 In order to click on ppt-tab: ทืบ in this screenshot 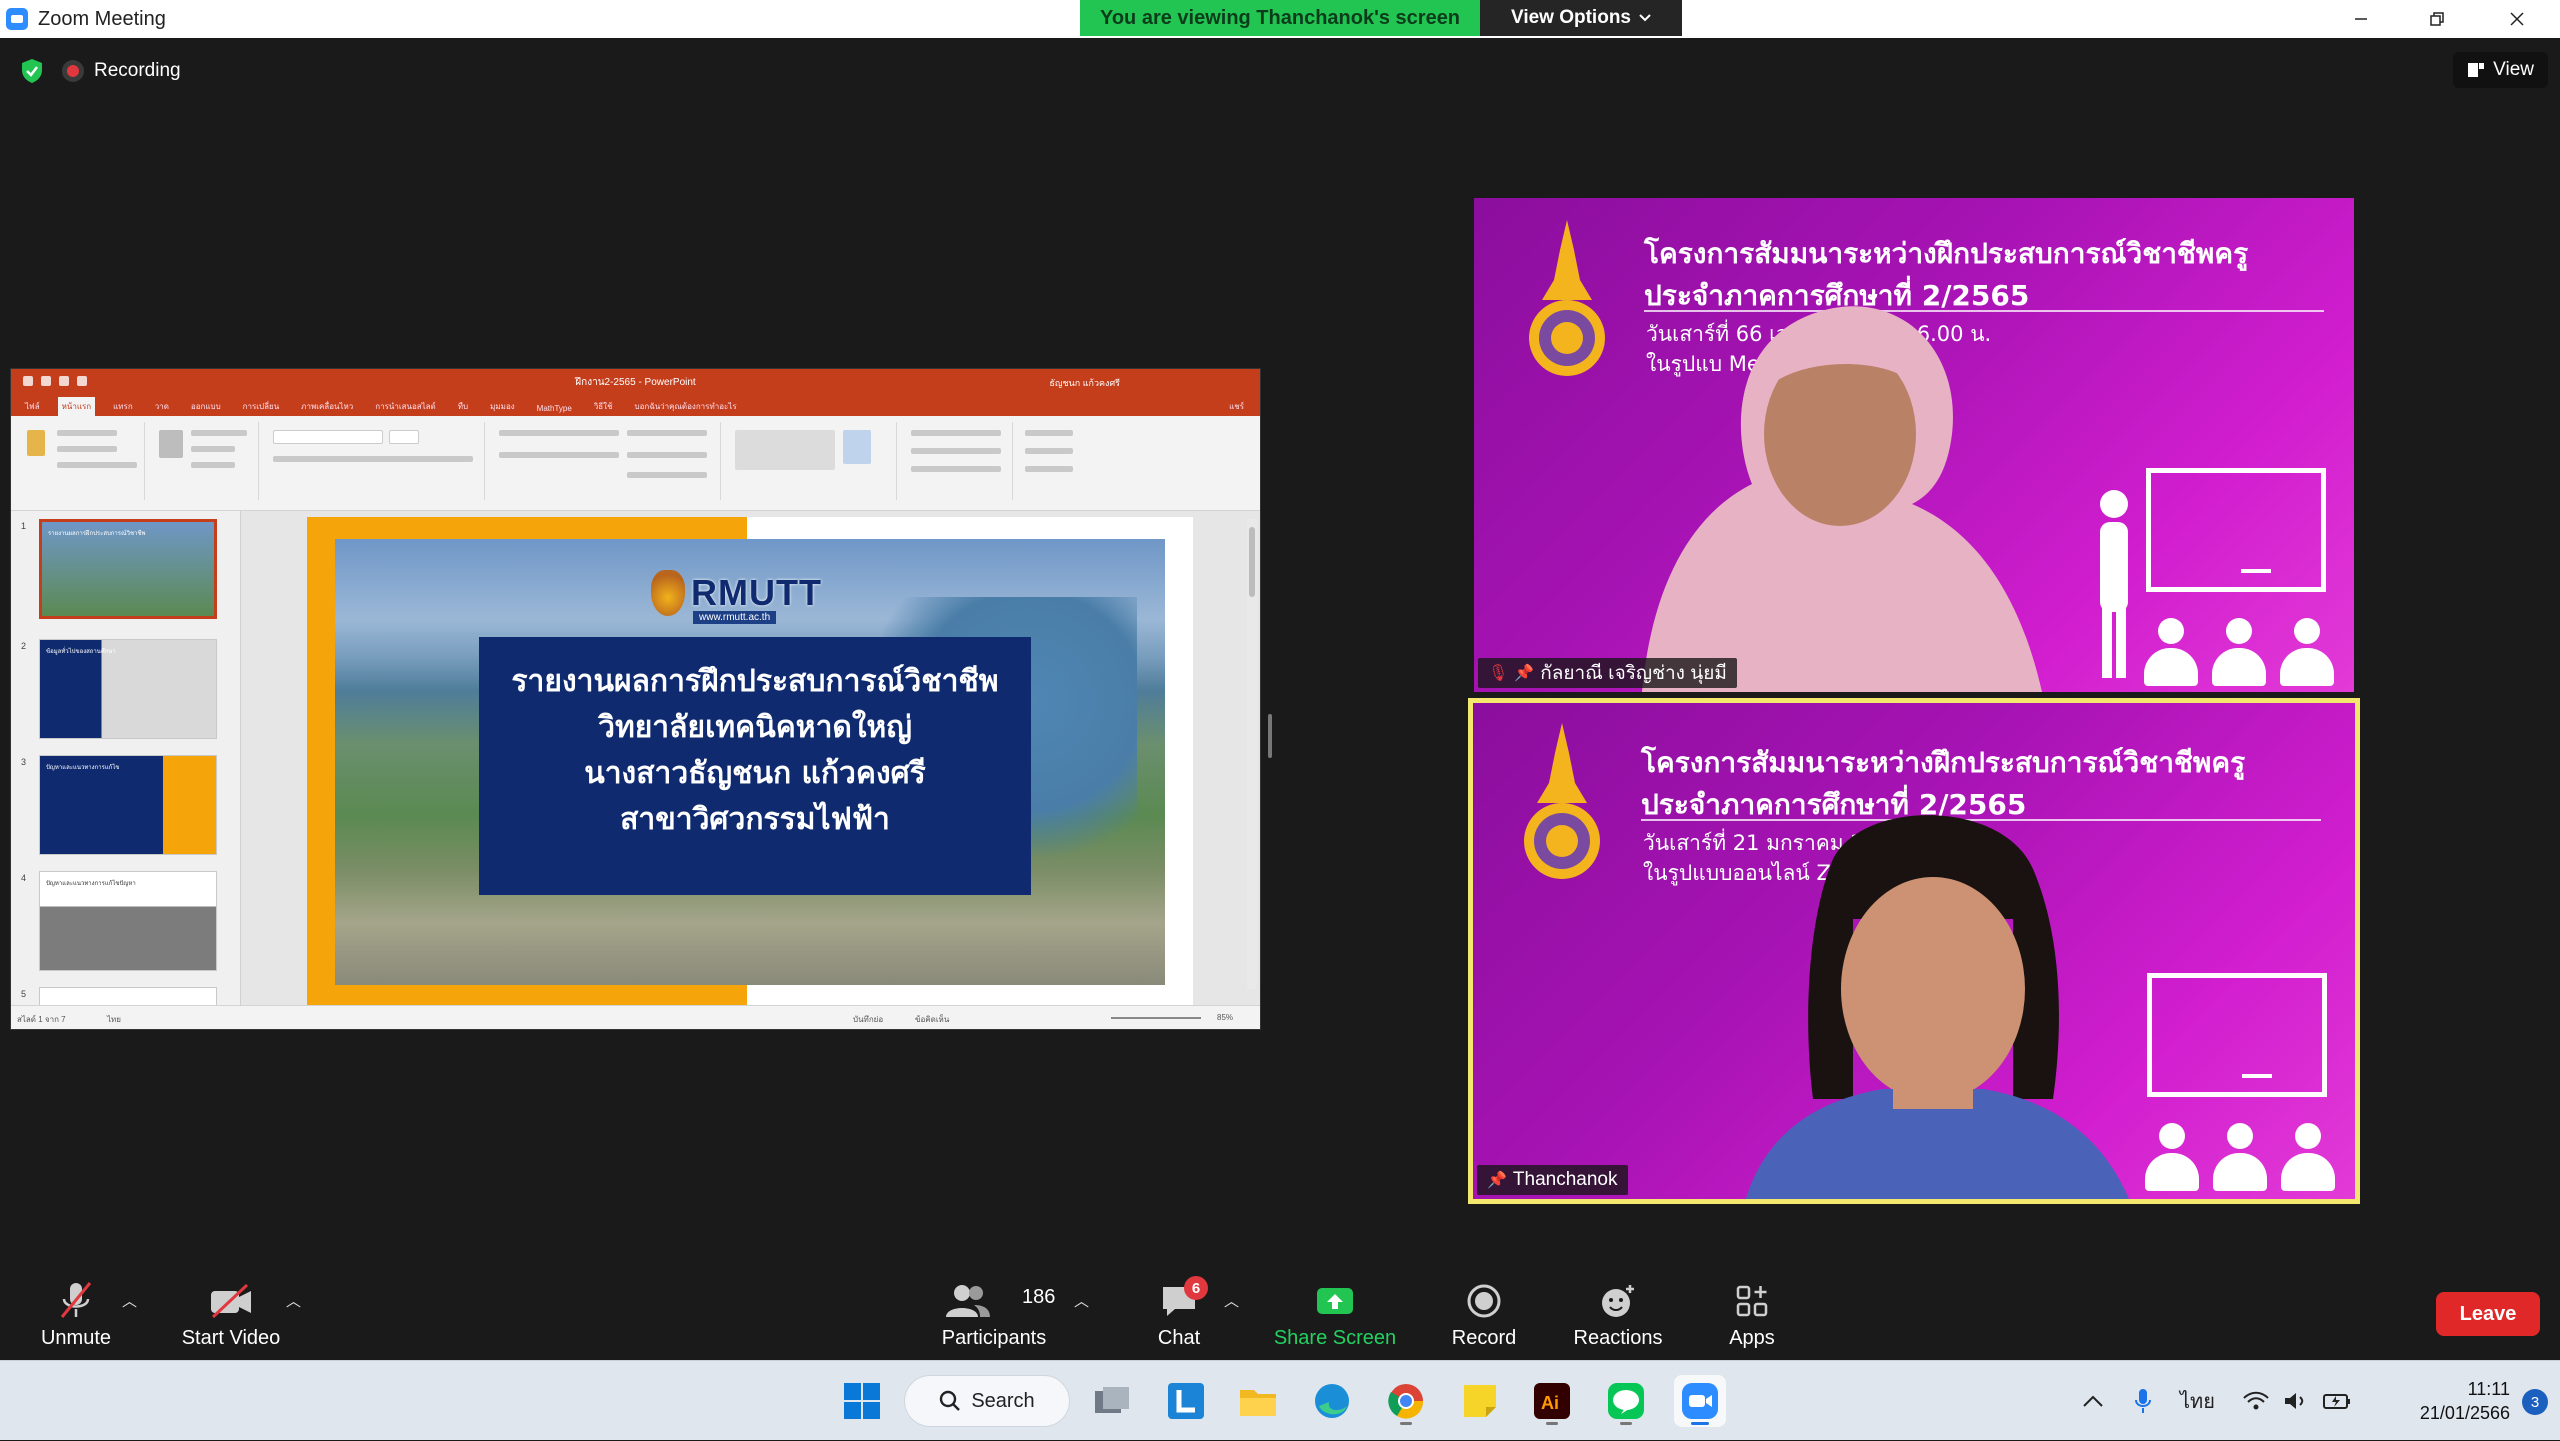, I will do `click(463, 406)`.